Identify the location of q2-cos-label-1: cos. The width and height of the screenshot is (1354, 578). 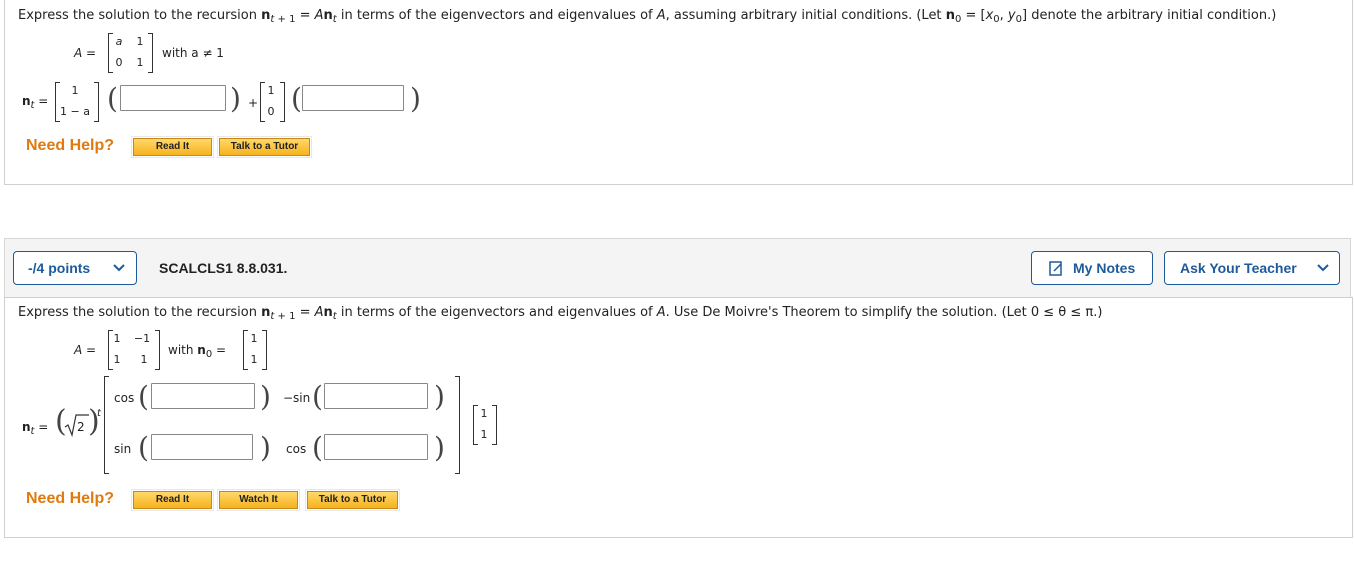
(124, 398).